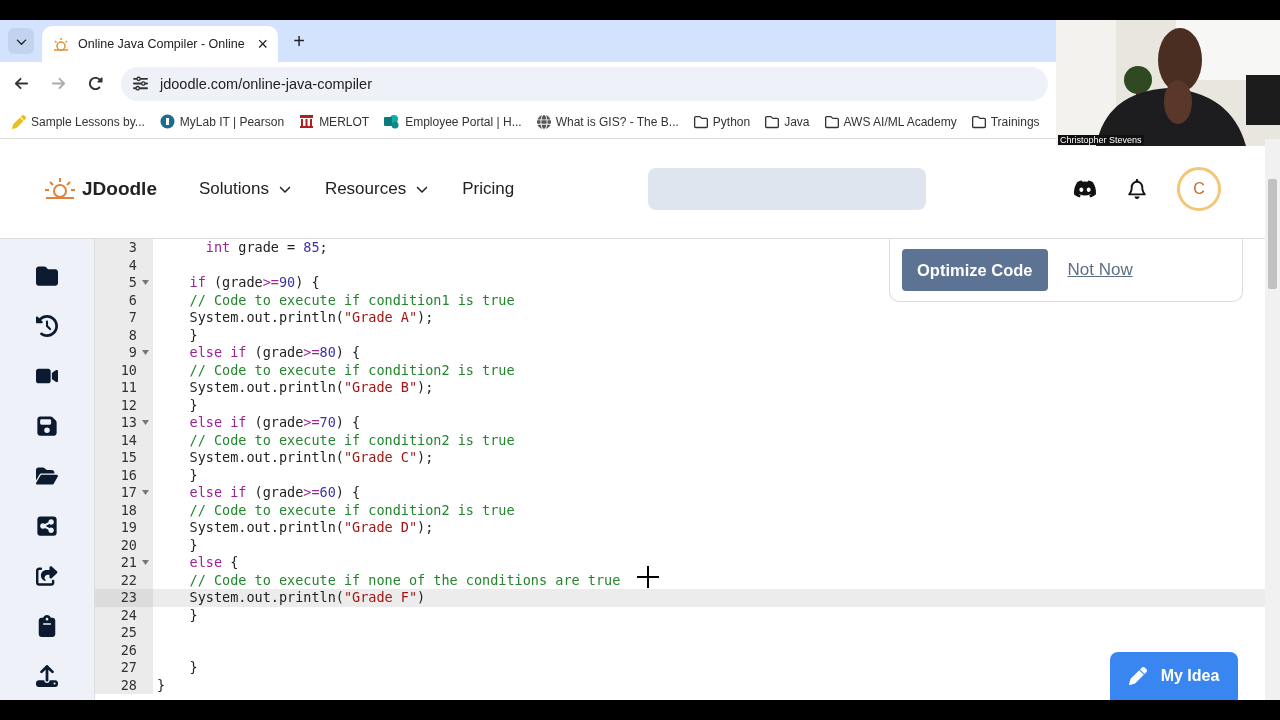  I want to click on columns-icon, so click(307, 121).